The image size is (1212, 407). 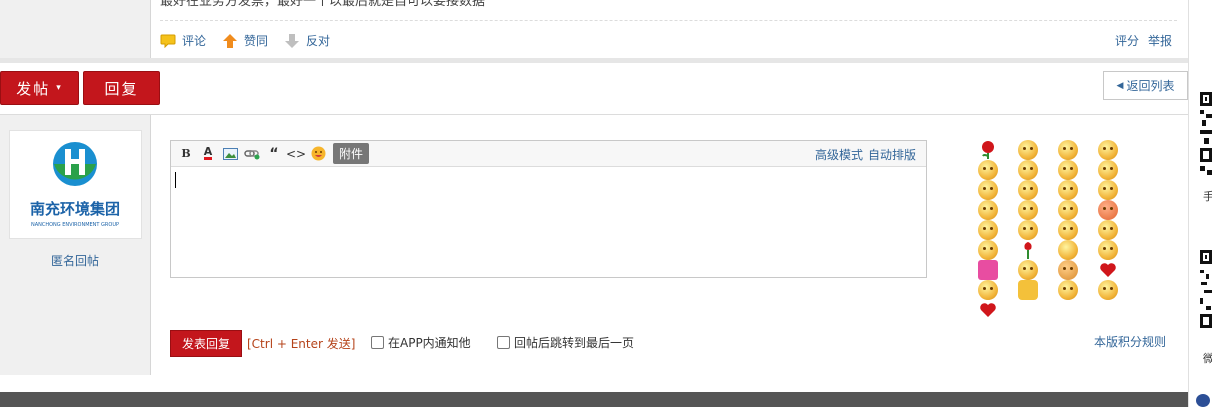 What do you see at coordinates (1068, 250) in the screenshot?
I see `moon-smiley-icon` at bounding box center [1068, 250].